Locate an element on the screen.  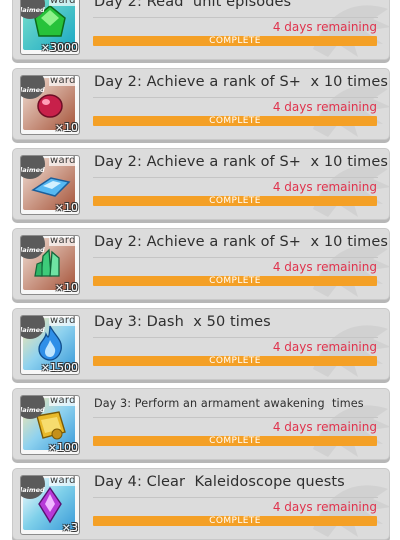
reward-icon: Claimed ward ×3000 is located at coordinates (50, 27).